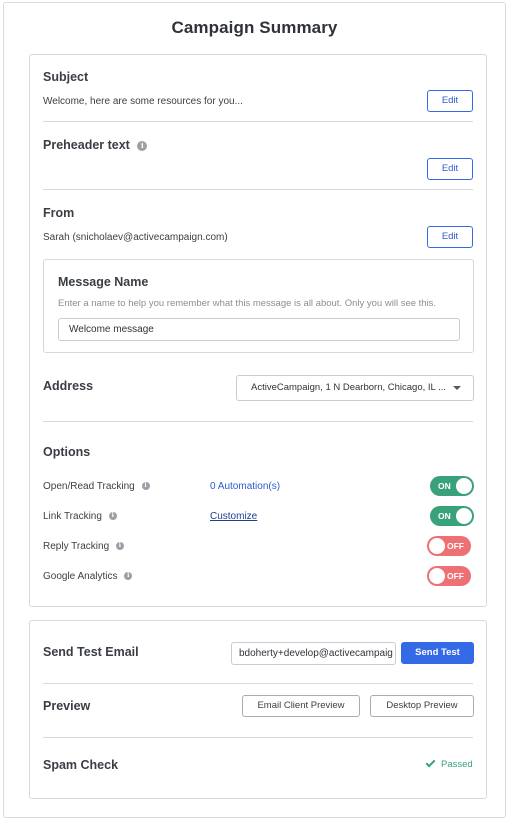 The height and width of the screenshot is (820, 509). Describe the element at coordinates (422, 706) in the screenshot. I see `desktop-preview-button: Desktop Preview` at that location.